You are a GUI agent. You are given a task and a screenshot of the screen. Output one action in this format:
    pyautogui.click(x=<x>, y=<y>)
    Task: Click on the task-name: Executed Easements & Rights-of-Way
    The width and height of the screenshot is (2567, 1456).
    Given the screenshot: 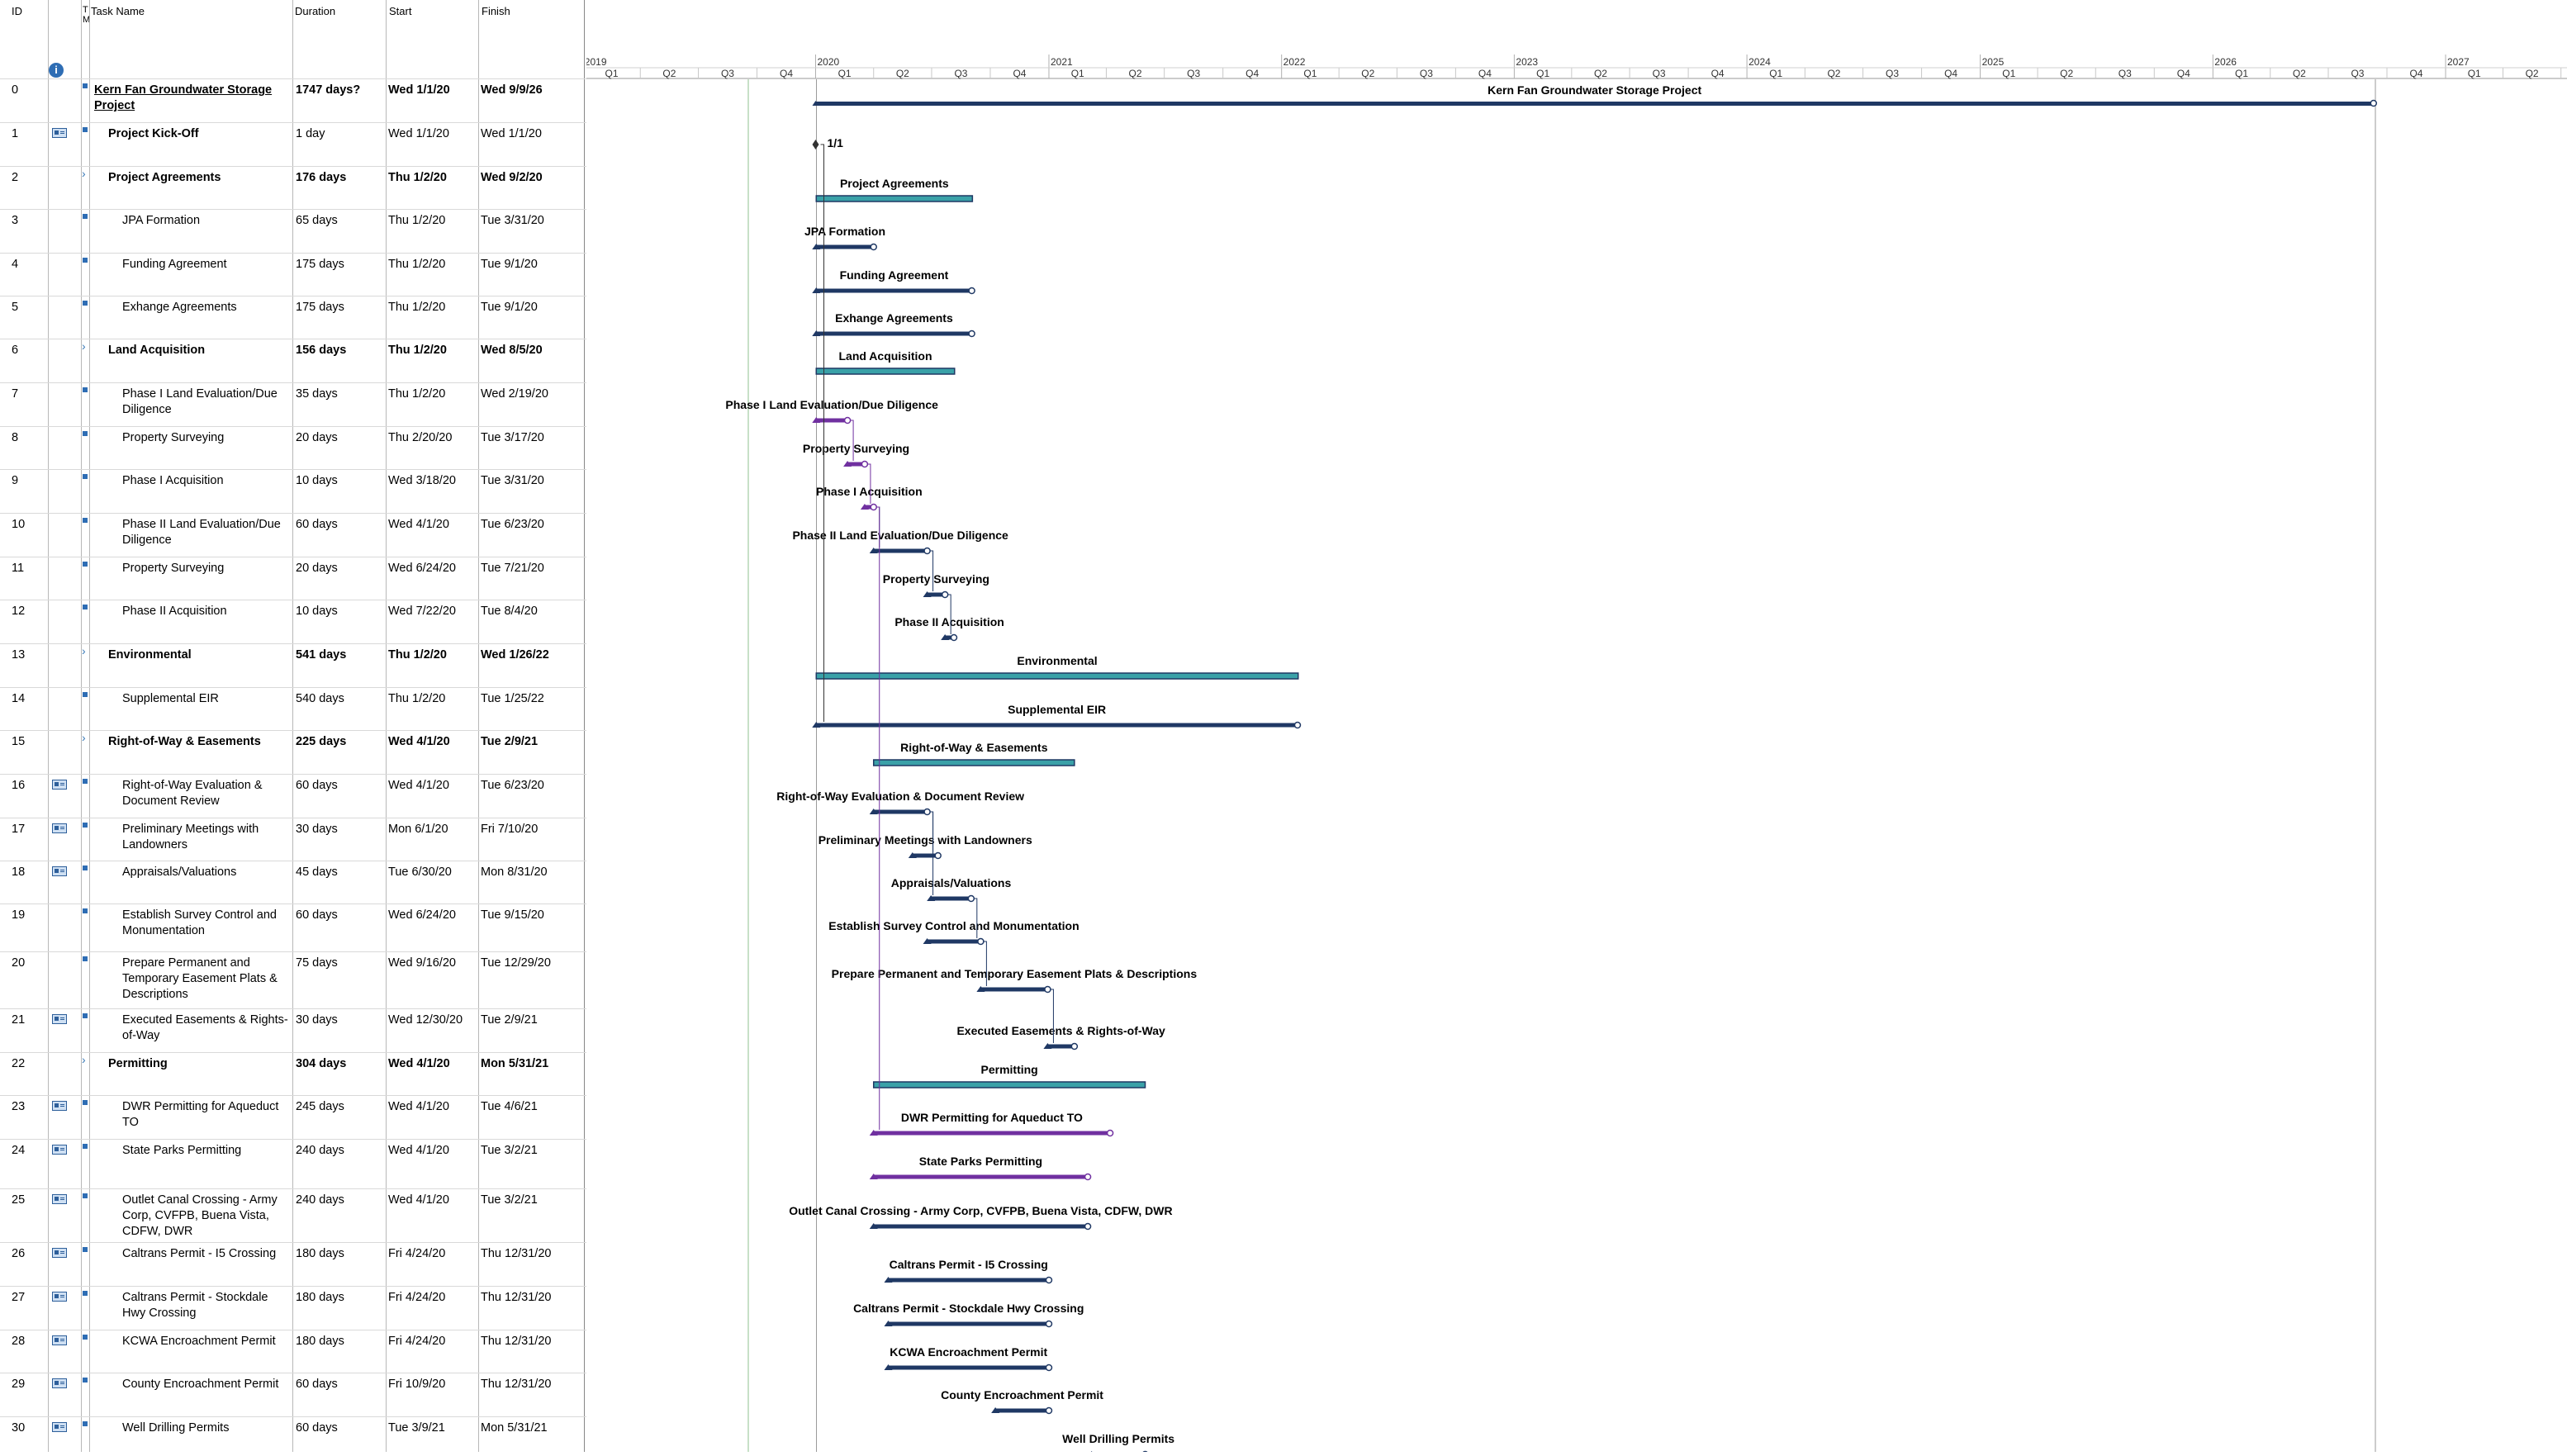 What is the action you would take?
    pyautogui.click(x=206, y=1028)
    